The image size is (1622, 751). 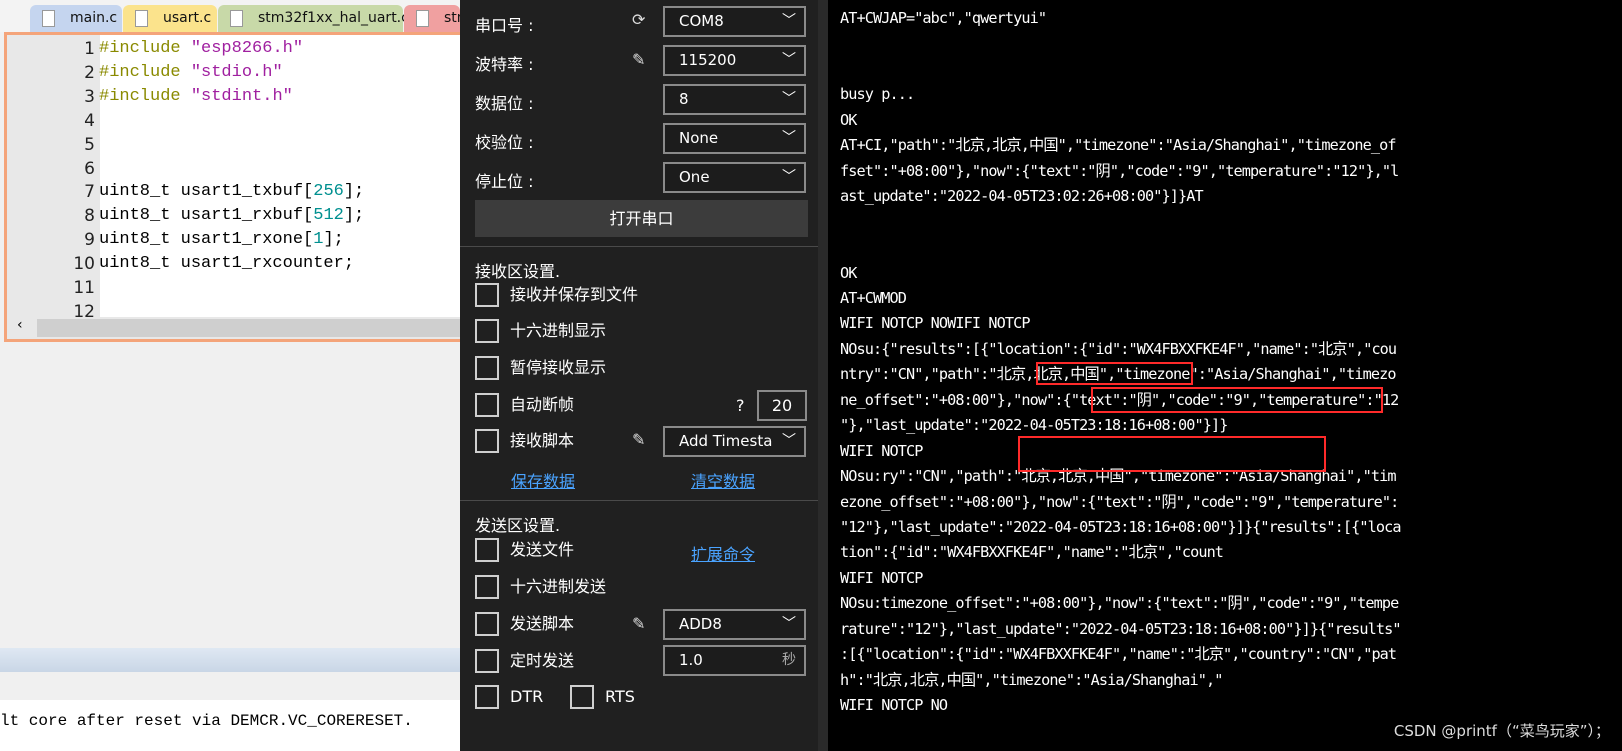 What do you see at coordinates (641, 218) in the screenshot?
I see `open-port-button: 打开串口` at bounding box center [641, 218].